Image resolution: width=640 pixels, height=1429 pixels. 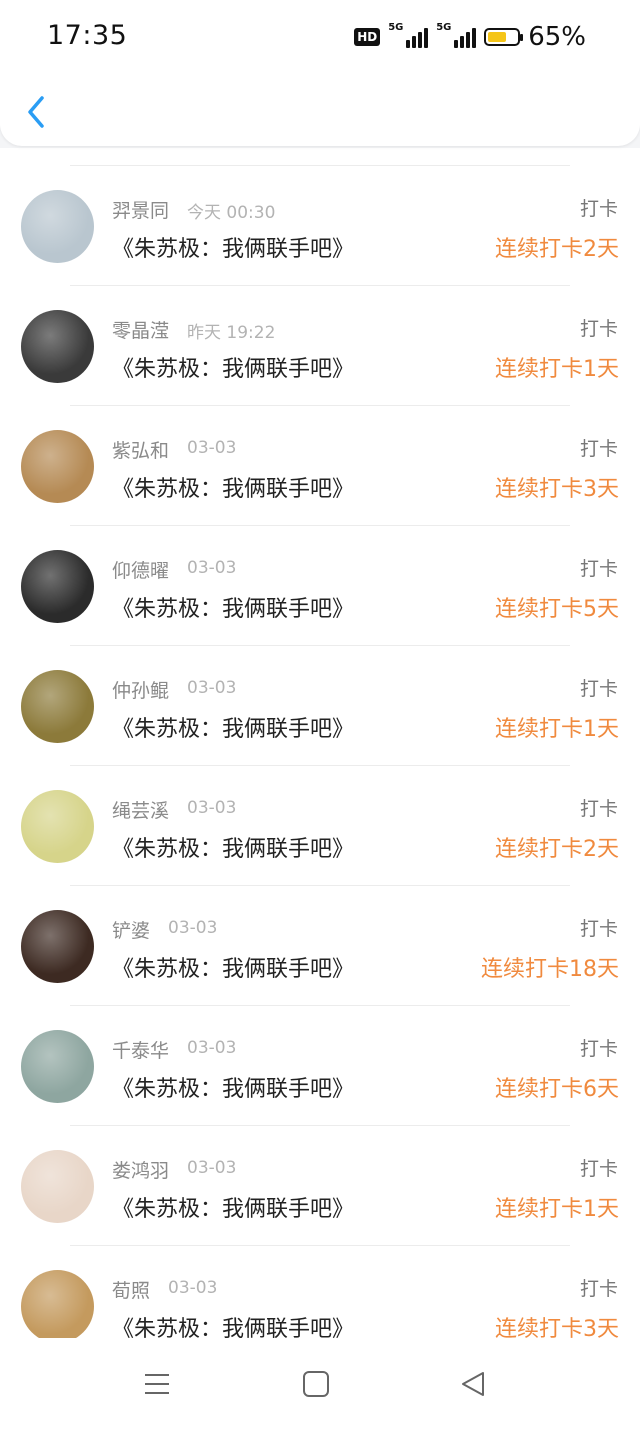 What do you see at coordinates (320, 688) in the screenshot?
I see `checkin-row: 仲孙鲲 03-03 《朱苏极：我俩联手吧》 打卡连续打卡1天` at bounding box center [320, 688].